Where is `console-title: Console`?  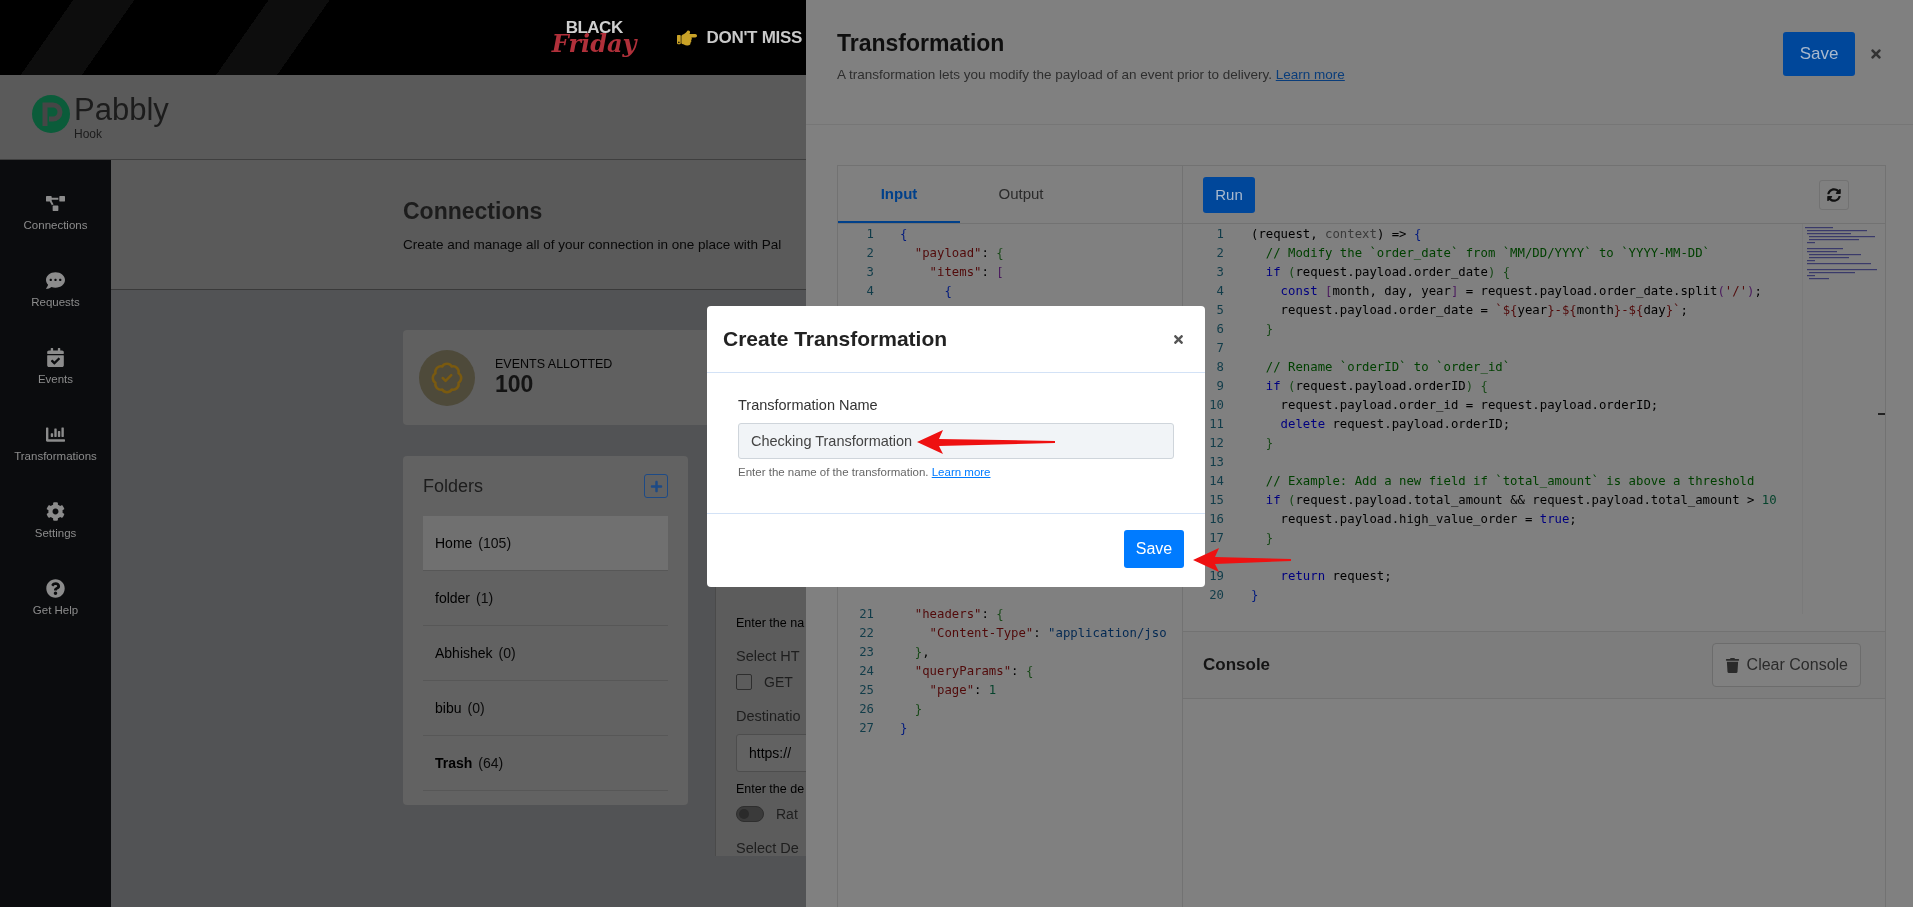 console-title: Console is located at coordinates (1237, 665).